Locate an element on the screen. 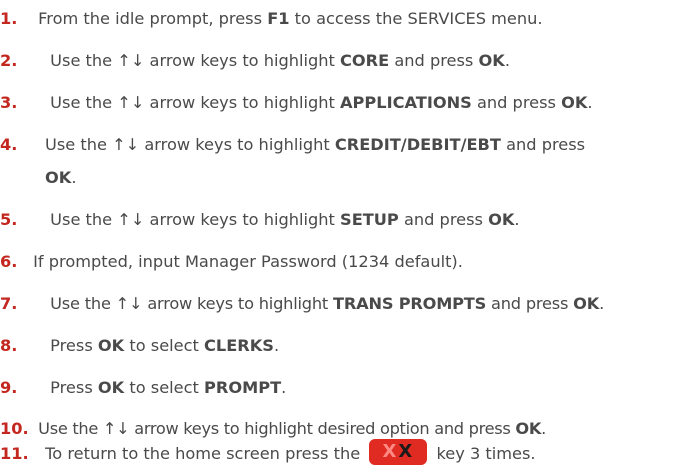  step-8: 8. Press OK to select CLERKS. is located at coordinates (139, 345).